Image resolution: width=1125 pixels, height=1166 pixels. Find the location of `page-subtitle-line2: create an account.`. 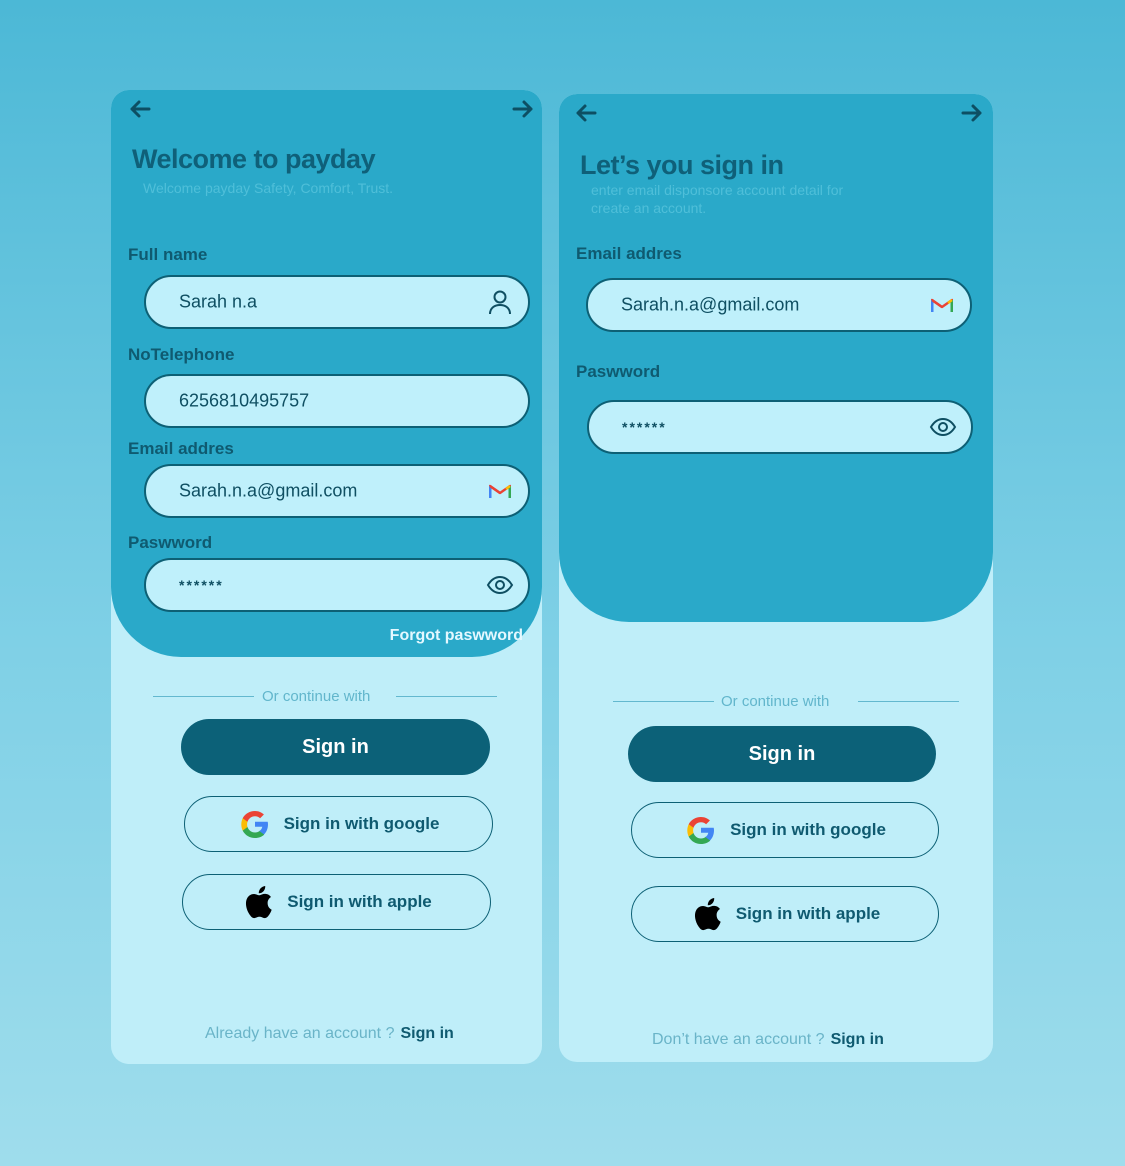

page-subtitle-line2: create an account. is located at coordinates (649, 208).